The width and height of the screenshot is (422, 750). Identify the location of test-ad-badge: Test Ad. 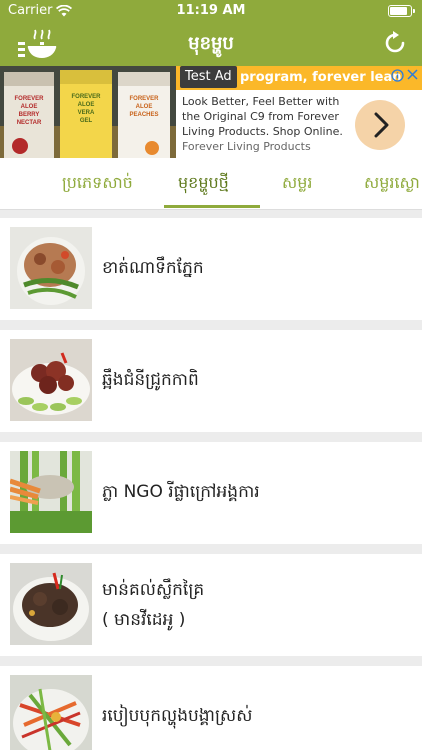
(208, 77).